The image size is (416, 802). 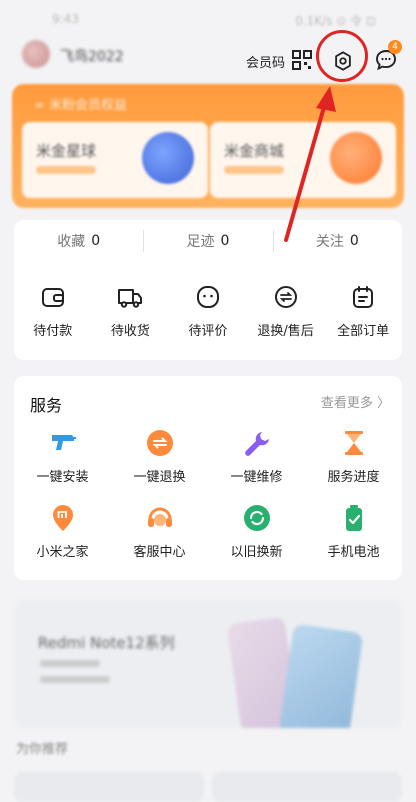 What do you see at coordinates (159, 552) in the screenshot?
I see `service-label: 客服中心` at bounding box center [159, 552].